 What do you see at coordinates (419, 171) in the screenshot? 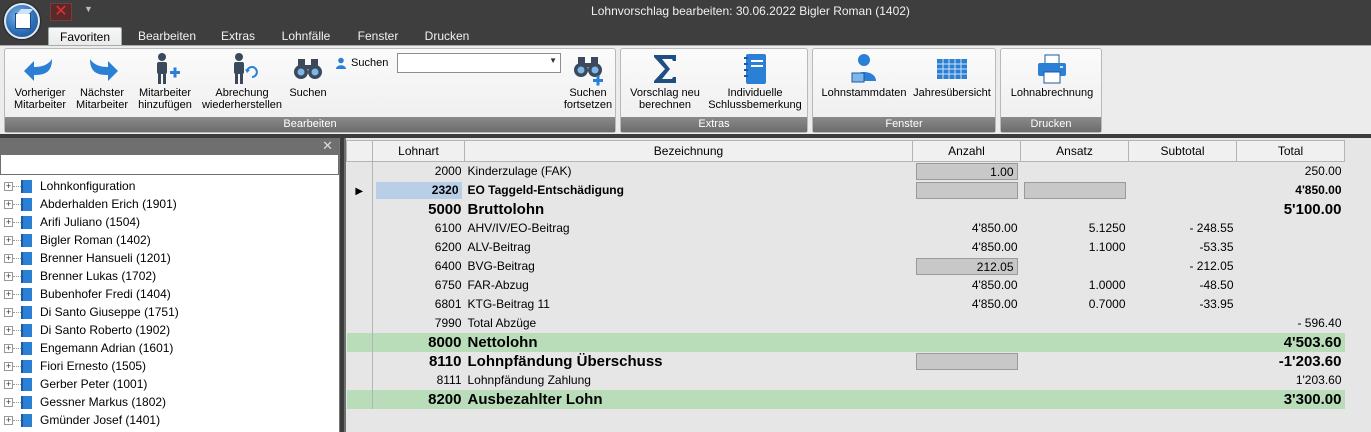
I see `lohnart-cell: 2000` at bounding box center [419, 171].